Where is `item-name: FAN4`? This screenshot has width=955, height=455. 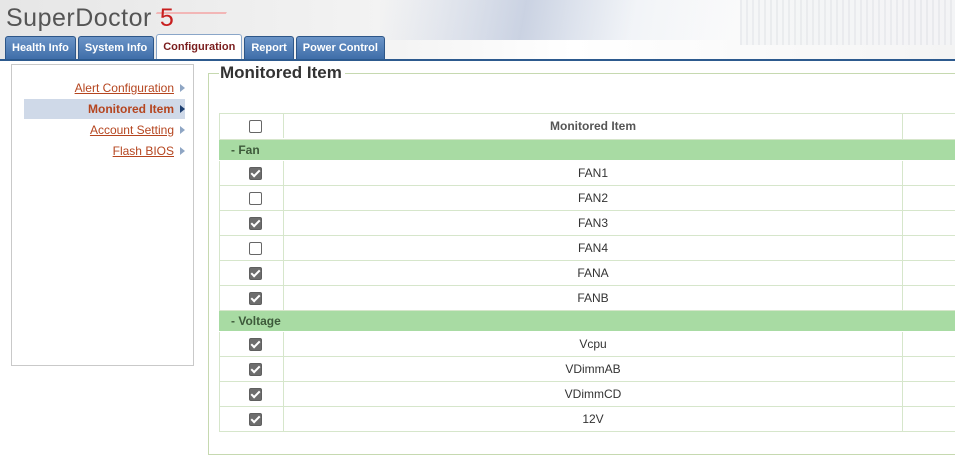
item-name: FAN4 is located at coordinates (593, 248).